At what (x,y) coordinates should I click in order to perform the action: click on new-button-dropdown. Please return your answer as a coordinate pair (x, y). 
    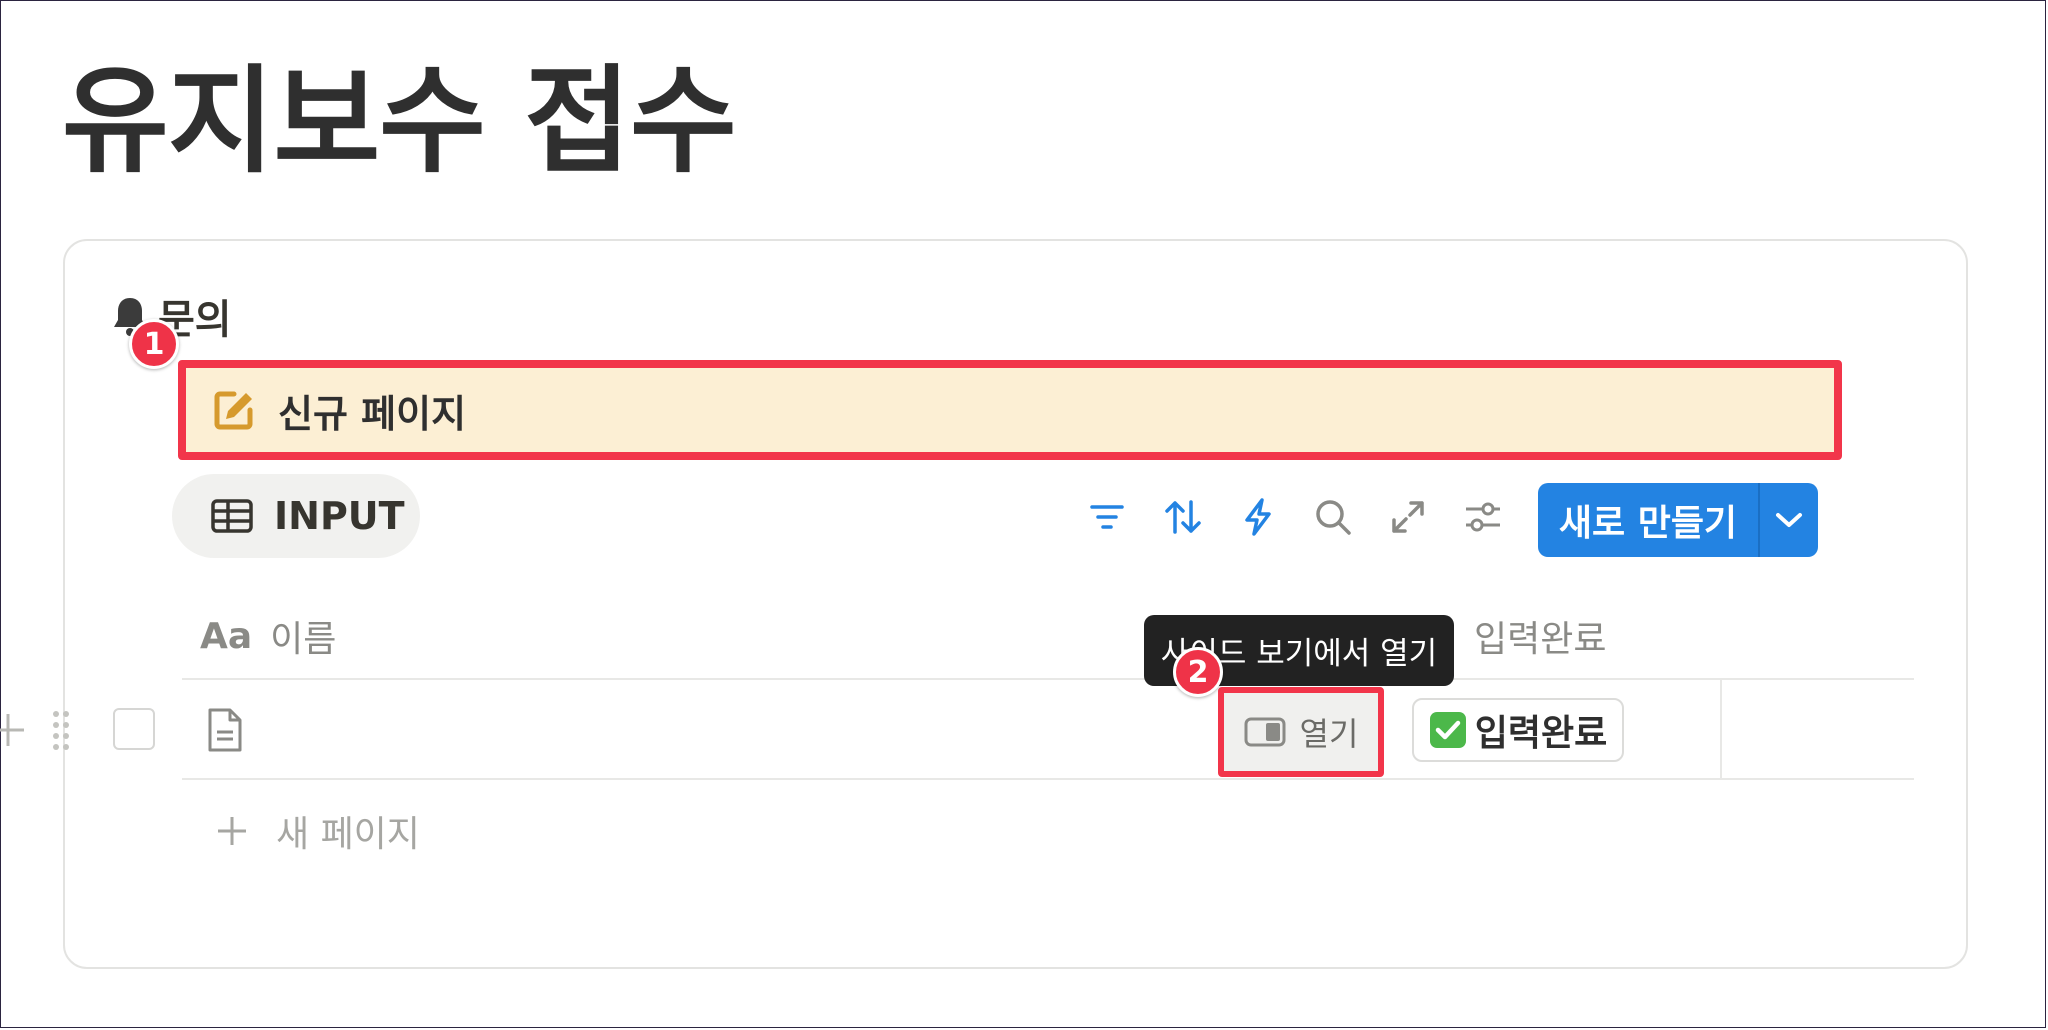
    Looking at the image, I should click on (1789, 520).